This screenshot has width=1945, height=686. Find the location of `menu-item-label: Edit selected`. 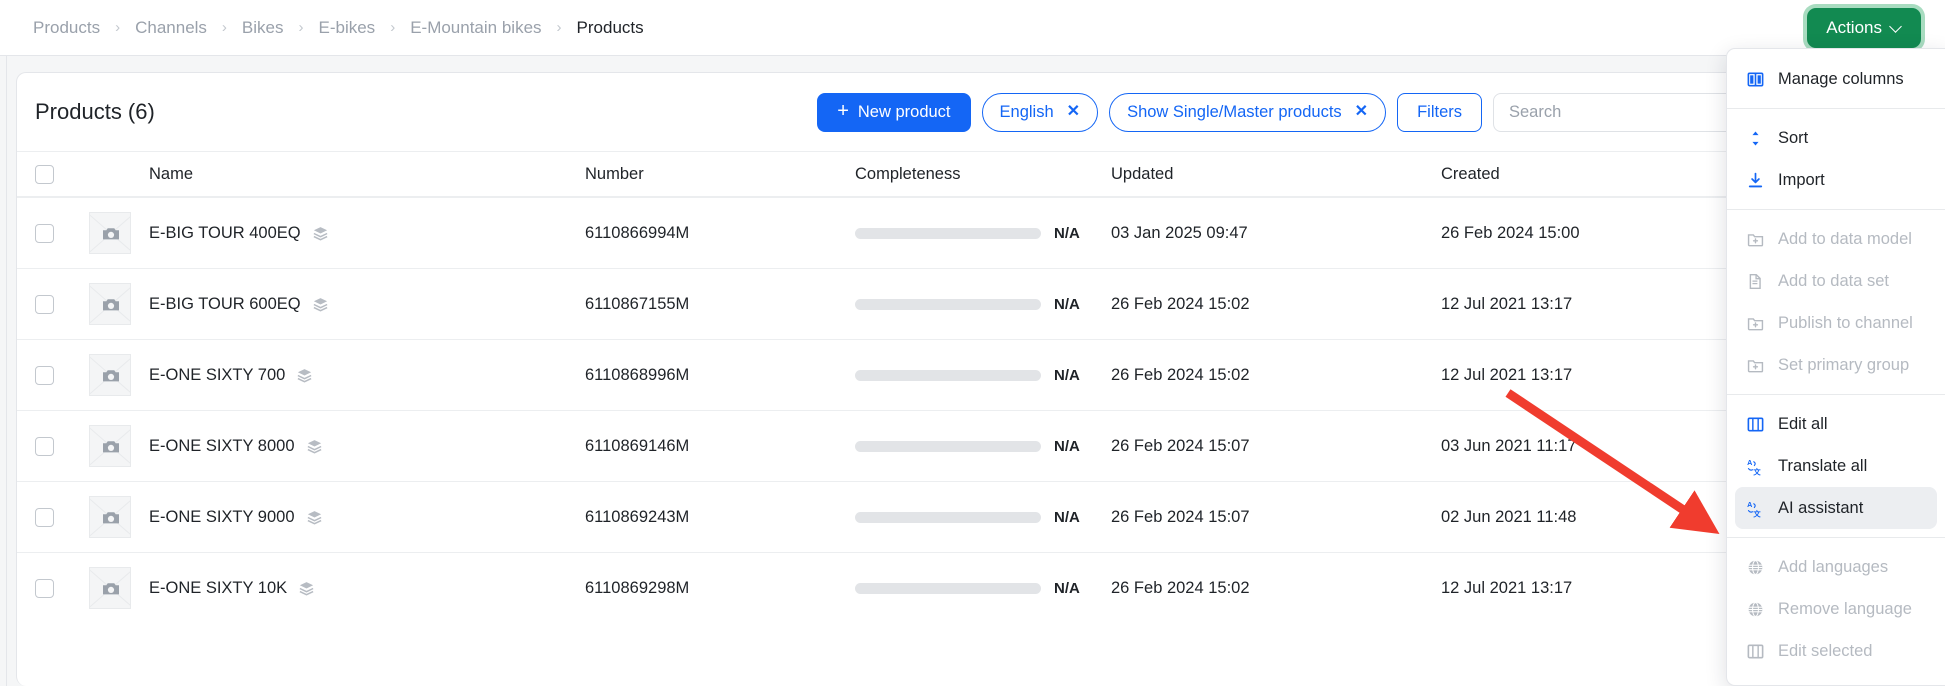

menu-item-label: Edit selected is located at coordinates (1825, 650).